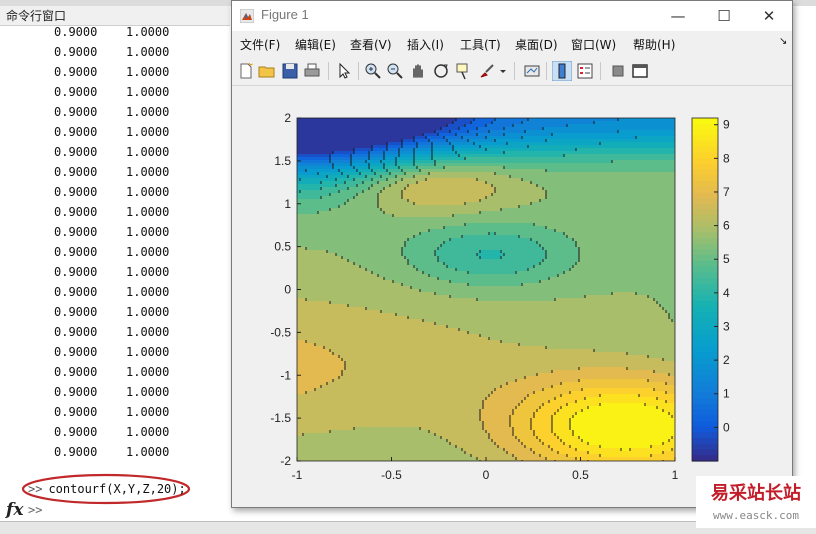  I want to click on brush-dropdown-icon, so click(503, 71).